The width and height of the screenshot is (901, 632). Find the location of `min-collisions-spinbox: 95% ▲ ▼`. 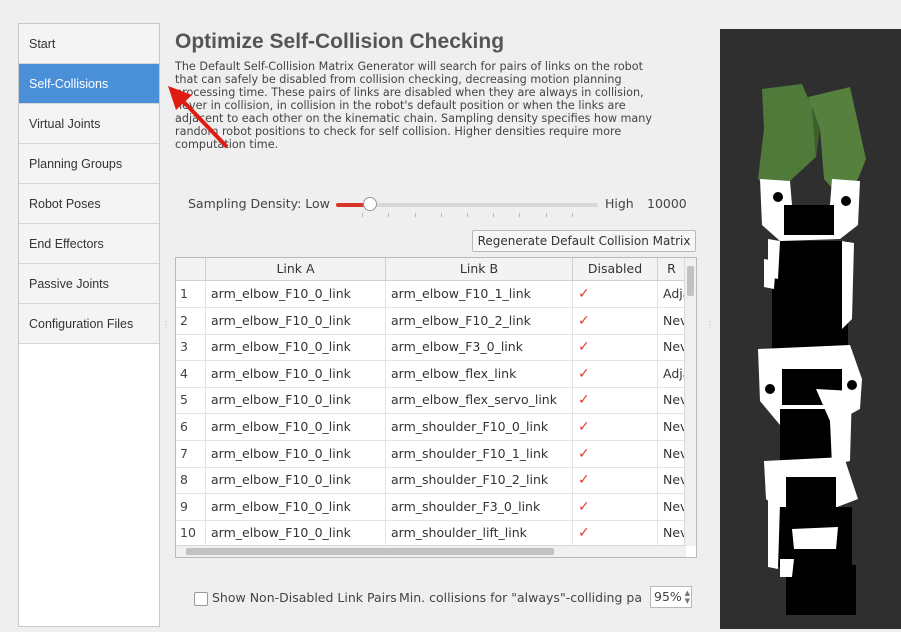

min-collisions-spinbox: 95% ▲ ▼ is located at coordinates (671, 597).